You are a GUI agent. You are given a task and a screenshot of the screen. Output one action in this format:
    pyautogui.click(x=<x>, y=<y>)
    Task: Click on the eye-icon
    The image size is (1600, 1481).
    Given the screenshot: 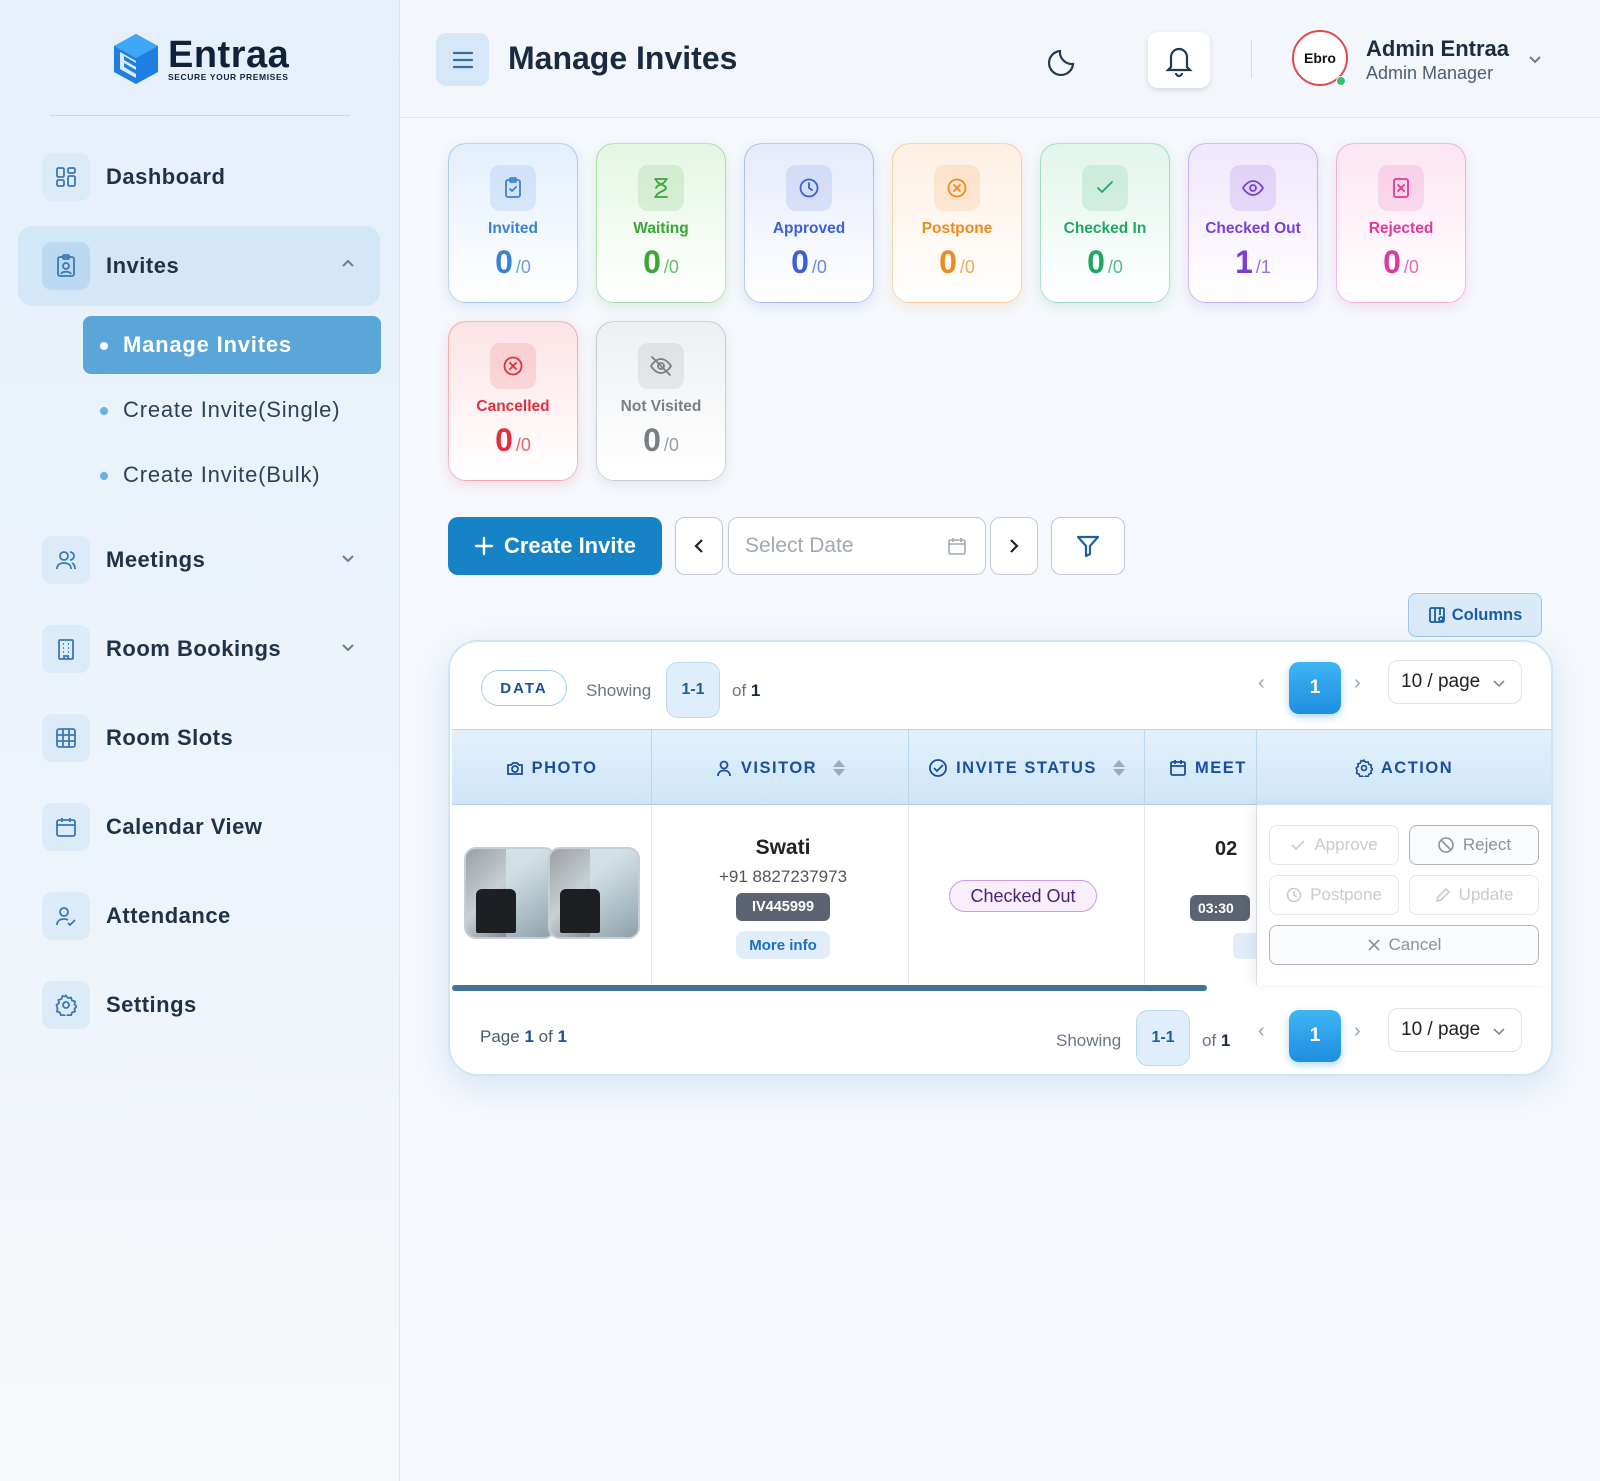 What is the action you would take?
    pyautogui.click(x=1253, y=188)
    